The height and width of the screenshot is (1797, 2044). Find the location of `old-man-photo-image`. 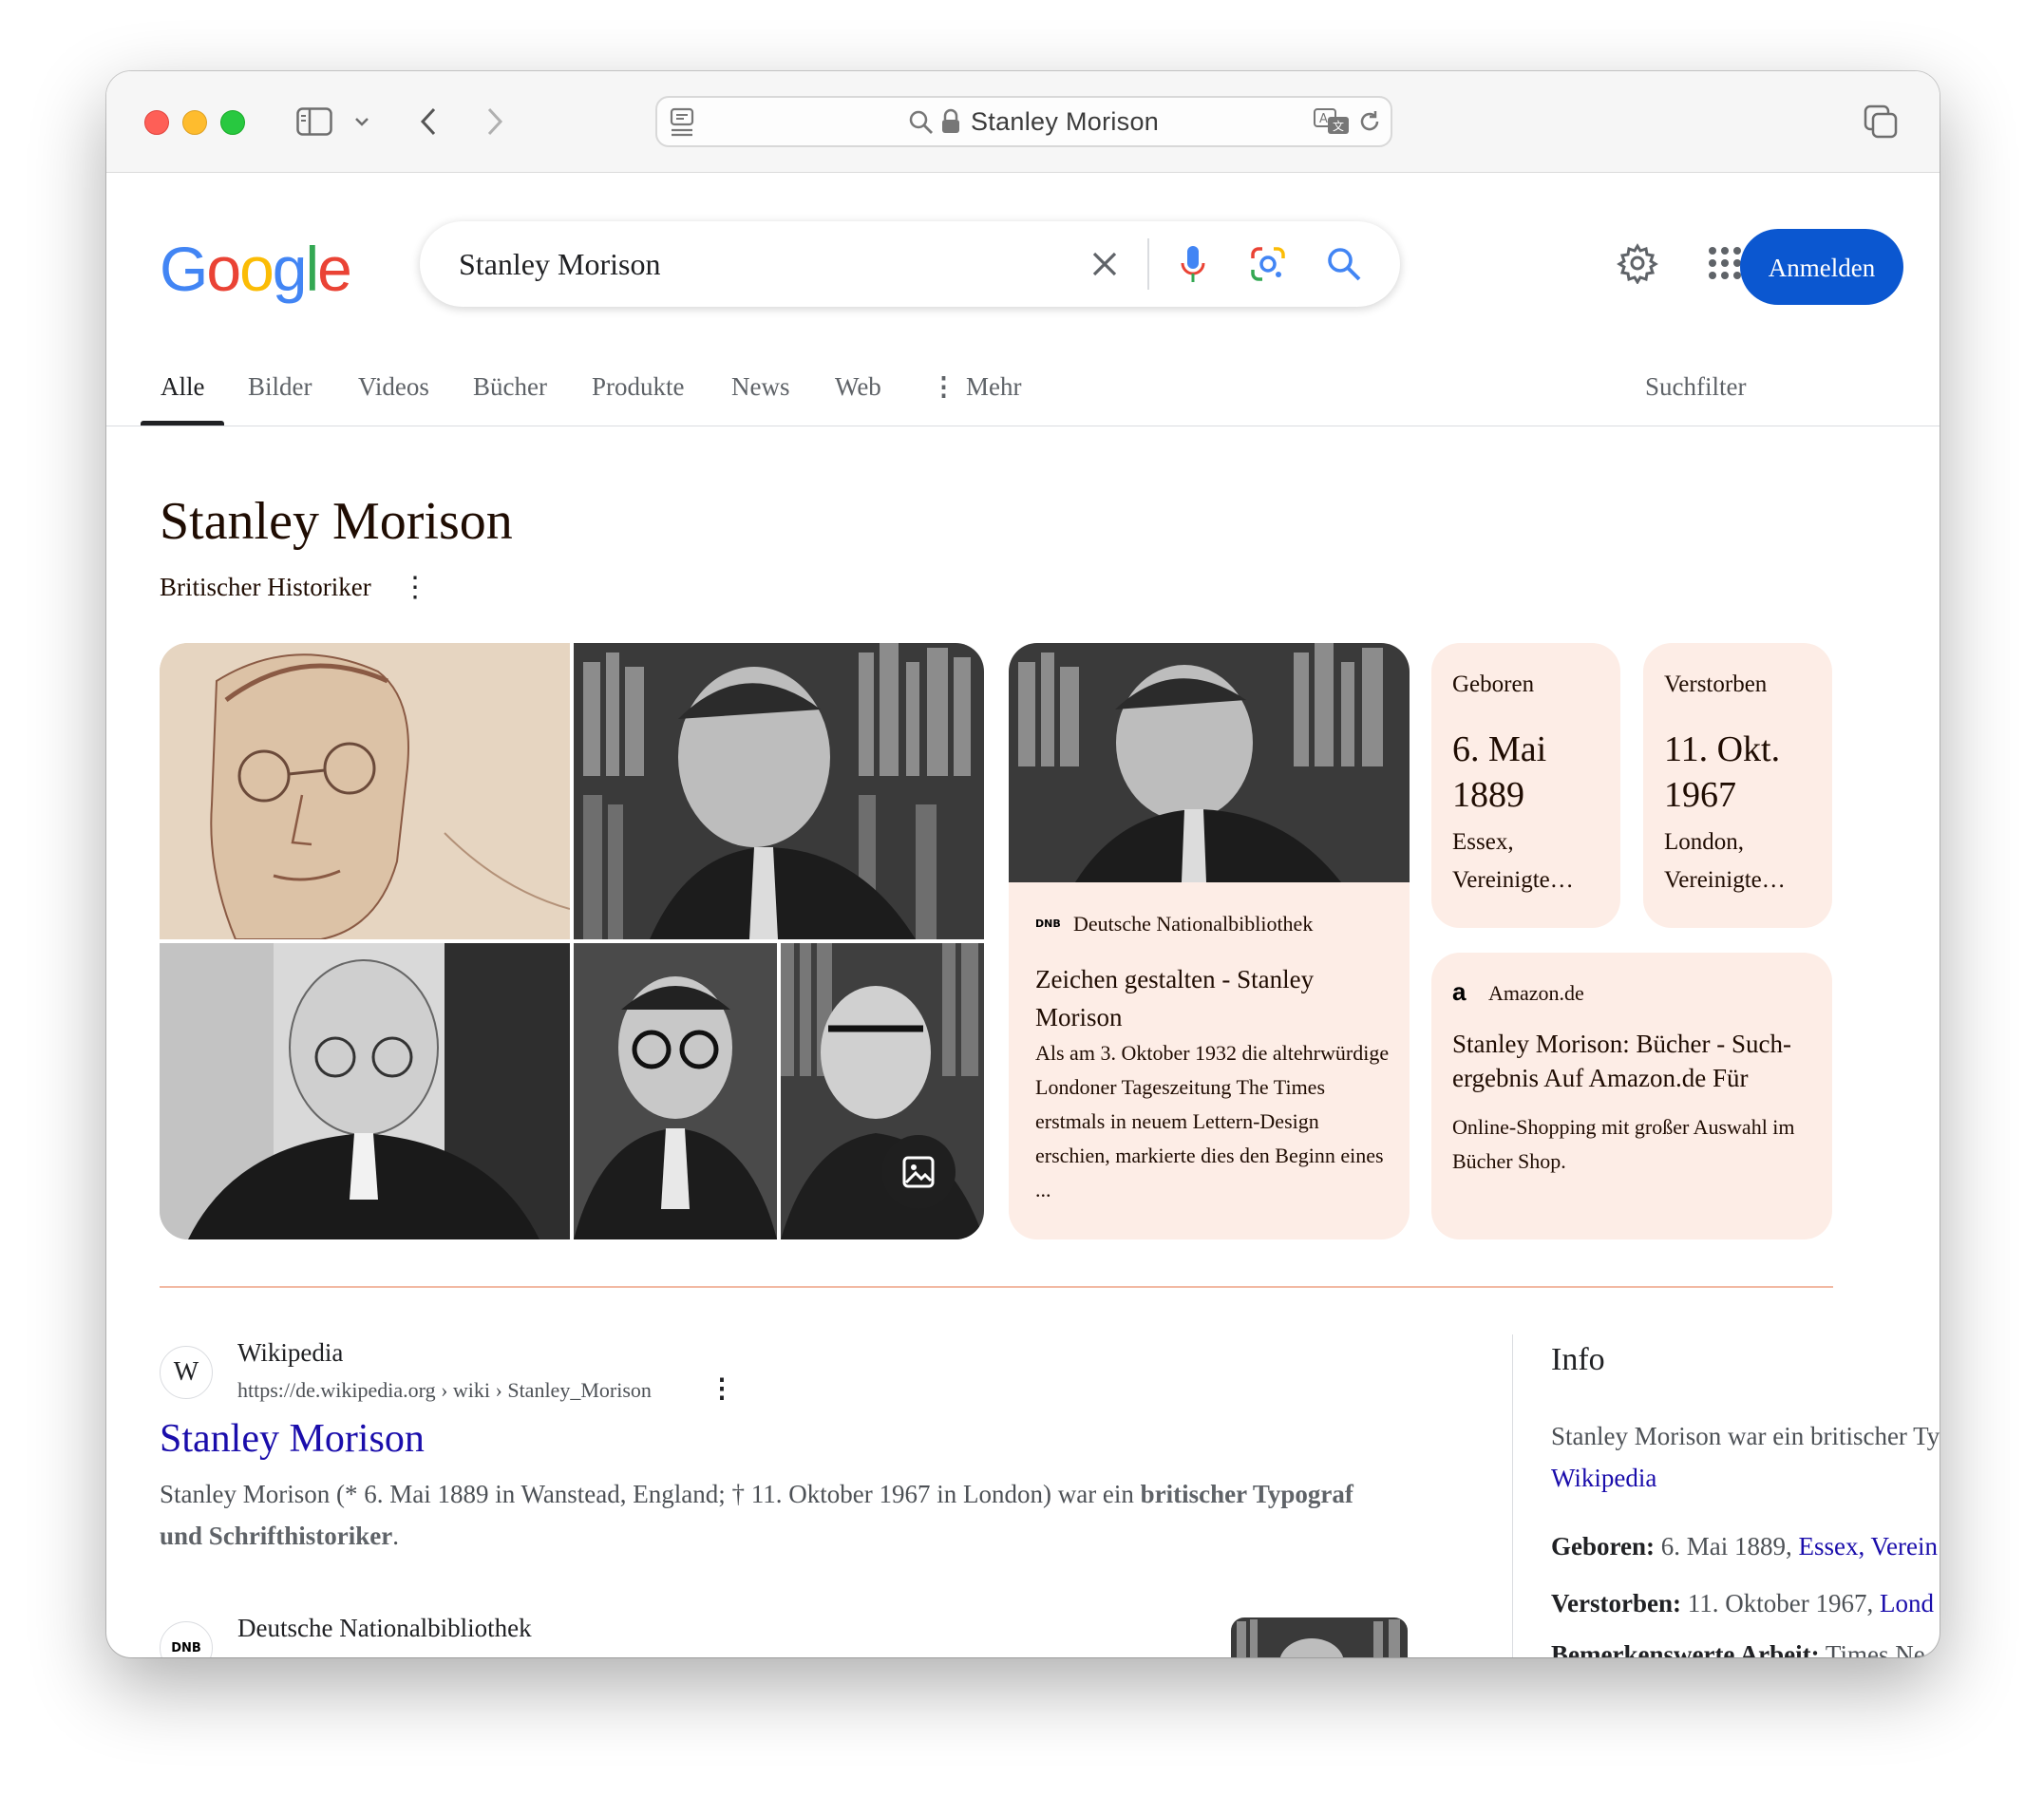

old-man-photo-image is located at coordinates (882, 1091).